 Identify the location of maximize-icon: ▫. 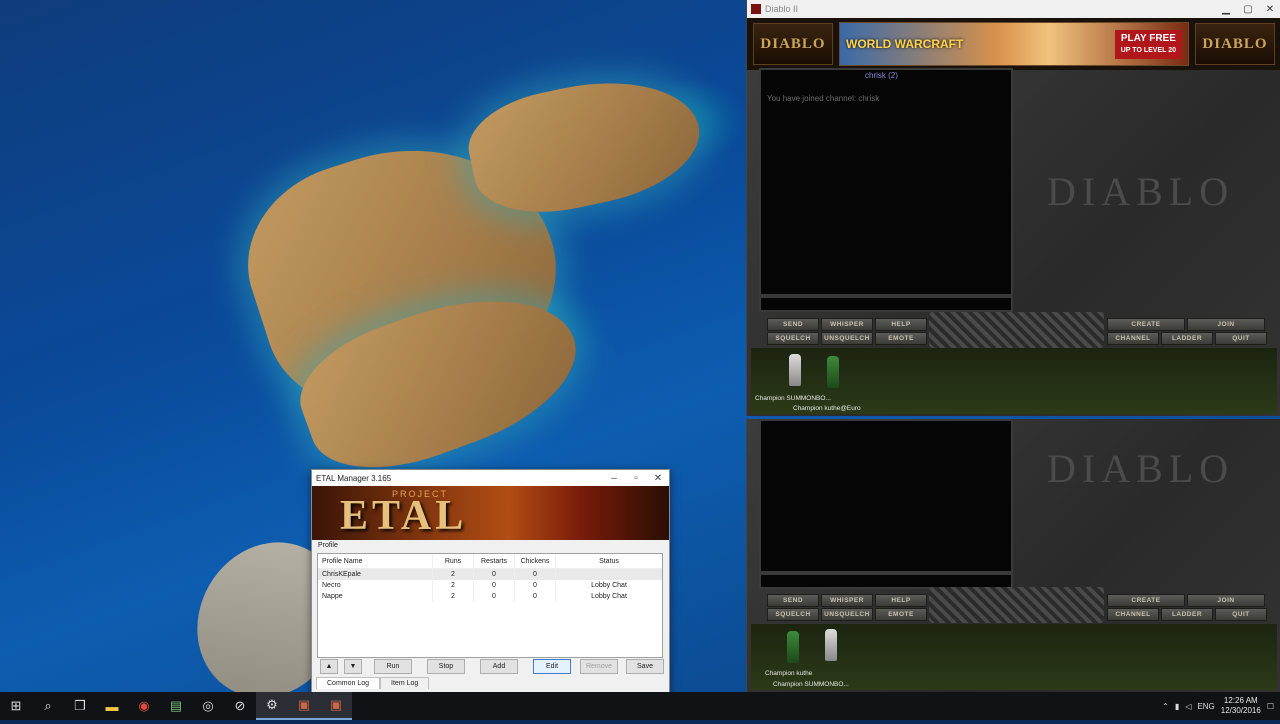
(636, 478).